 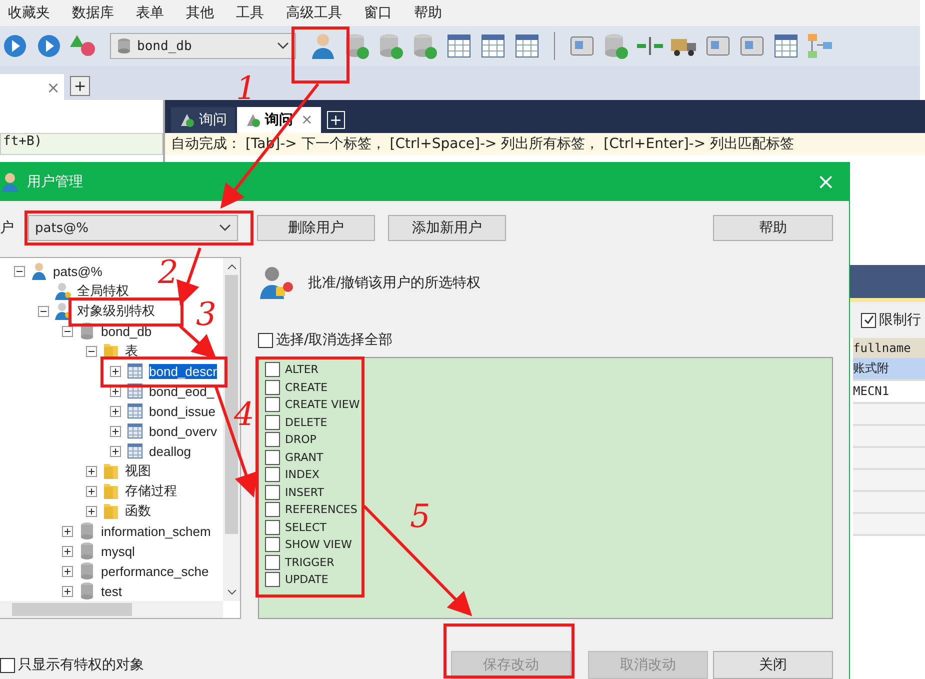 What do you see at coordinates (203, 46) in the screenshot?
I see `database-dropdown: bond_db` at bounding box center [203, 46].